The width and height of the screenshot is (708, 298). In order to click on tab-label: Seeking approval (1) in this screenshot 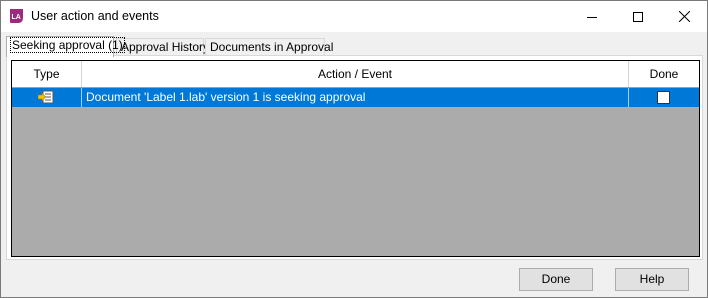, I will do `click(67, 45)`.